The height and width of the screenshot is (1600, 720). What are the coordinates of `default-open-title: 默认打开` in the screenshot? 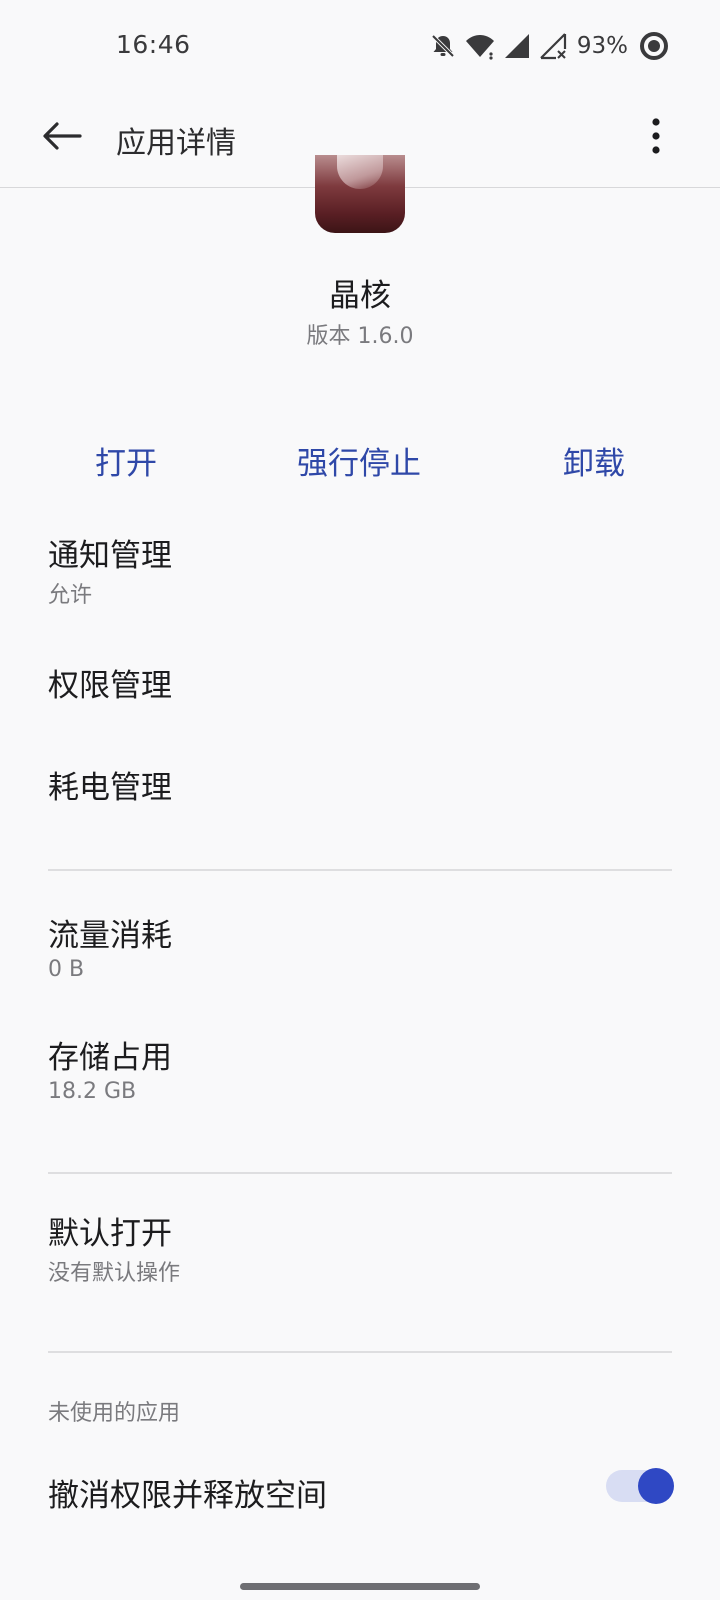 It's located at (110, 1234).